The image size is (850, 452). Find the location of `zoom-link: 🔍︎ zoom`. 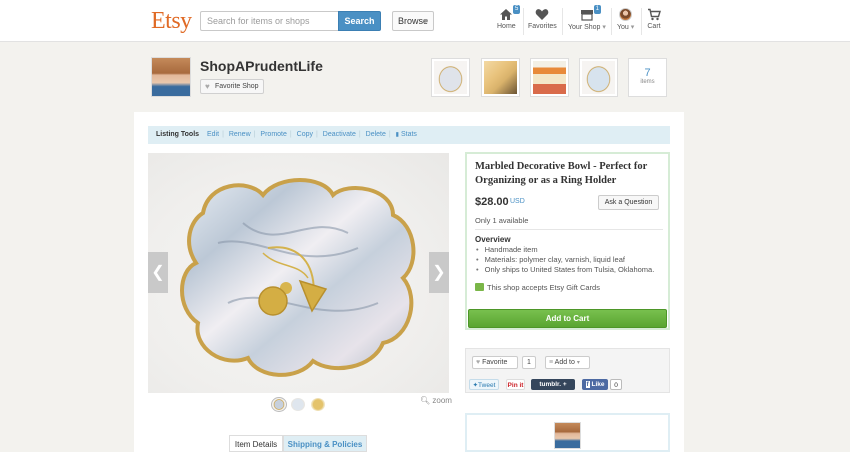

zoom-link: 🔍︎ zoom is located at coordinates (436, 400).